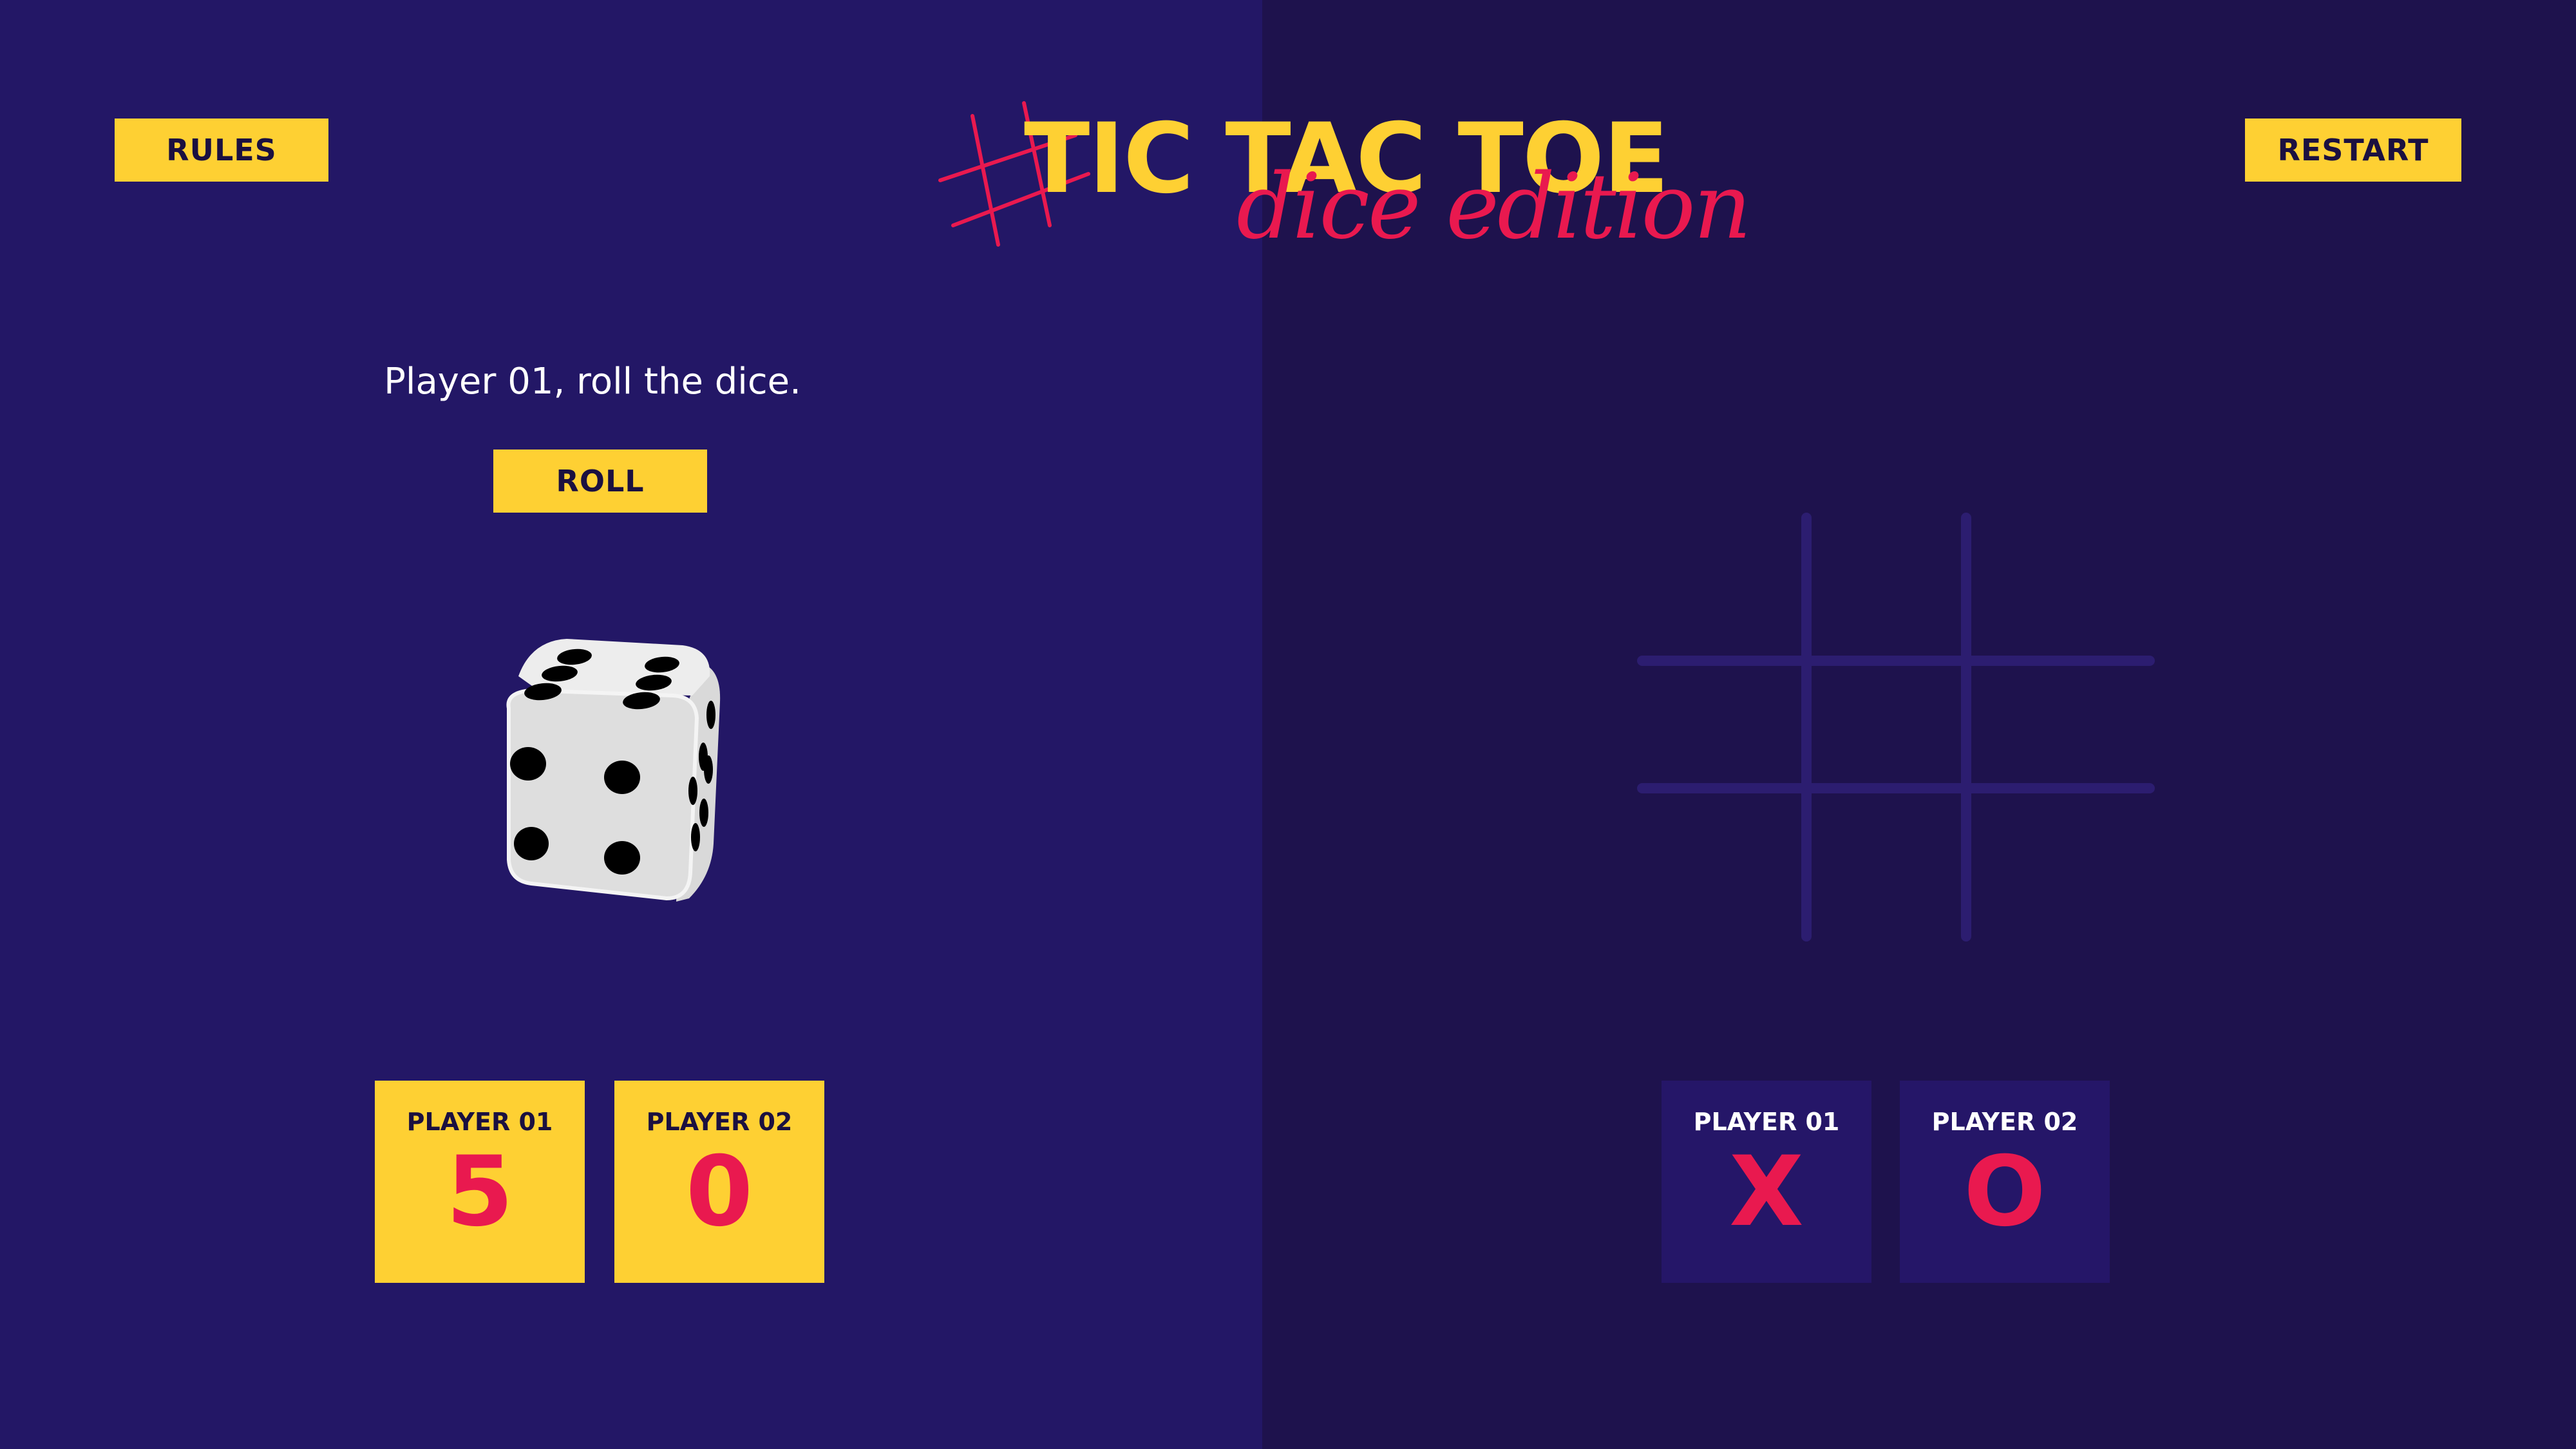 The image size is (2576, 1449). I want to click on rules-button: RULES, so click(222, 150).